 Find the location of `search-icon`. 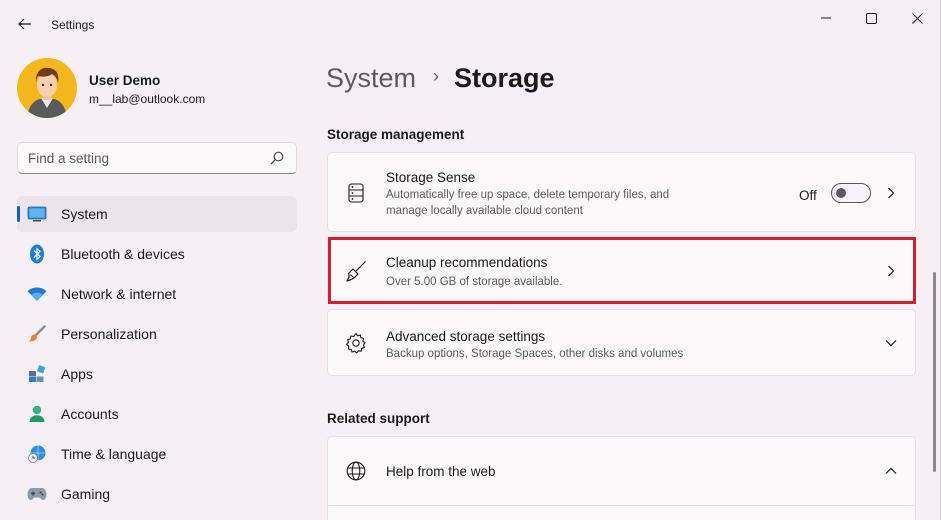

search-icon is located at coordinates (277, 158).